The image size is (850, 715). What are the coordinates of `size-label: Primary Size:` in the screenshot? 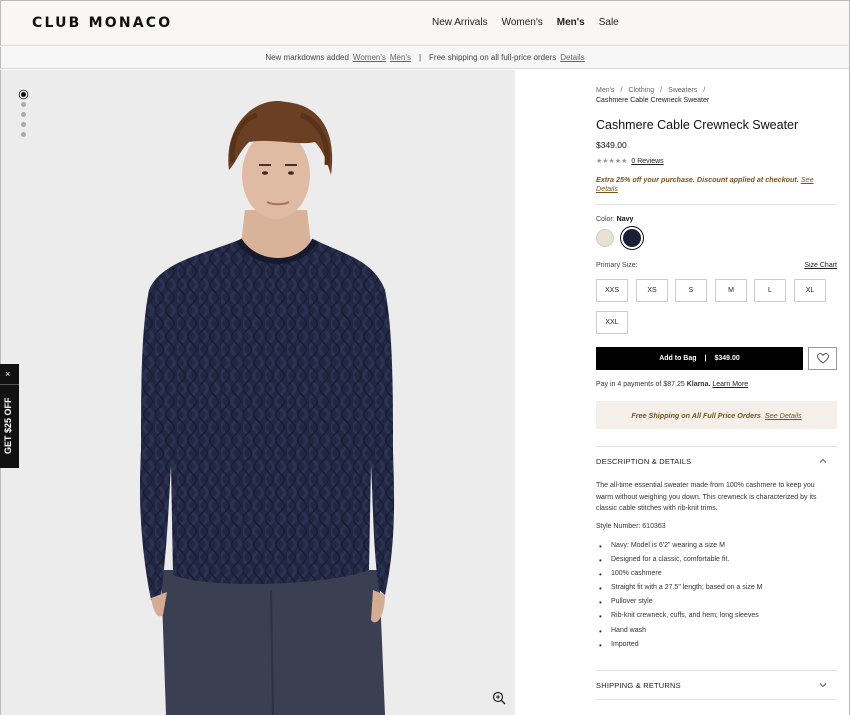 It's located at (617, 265).